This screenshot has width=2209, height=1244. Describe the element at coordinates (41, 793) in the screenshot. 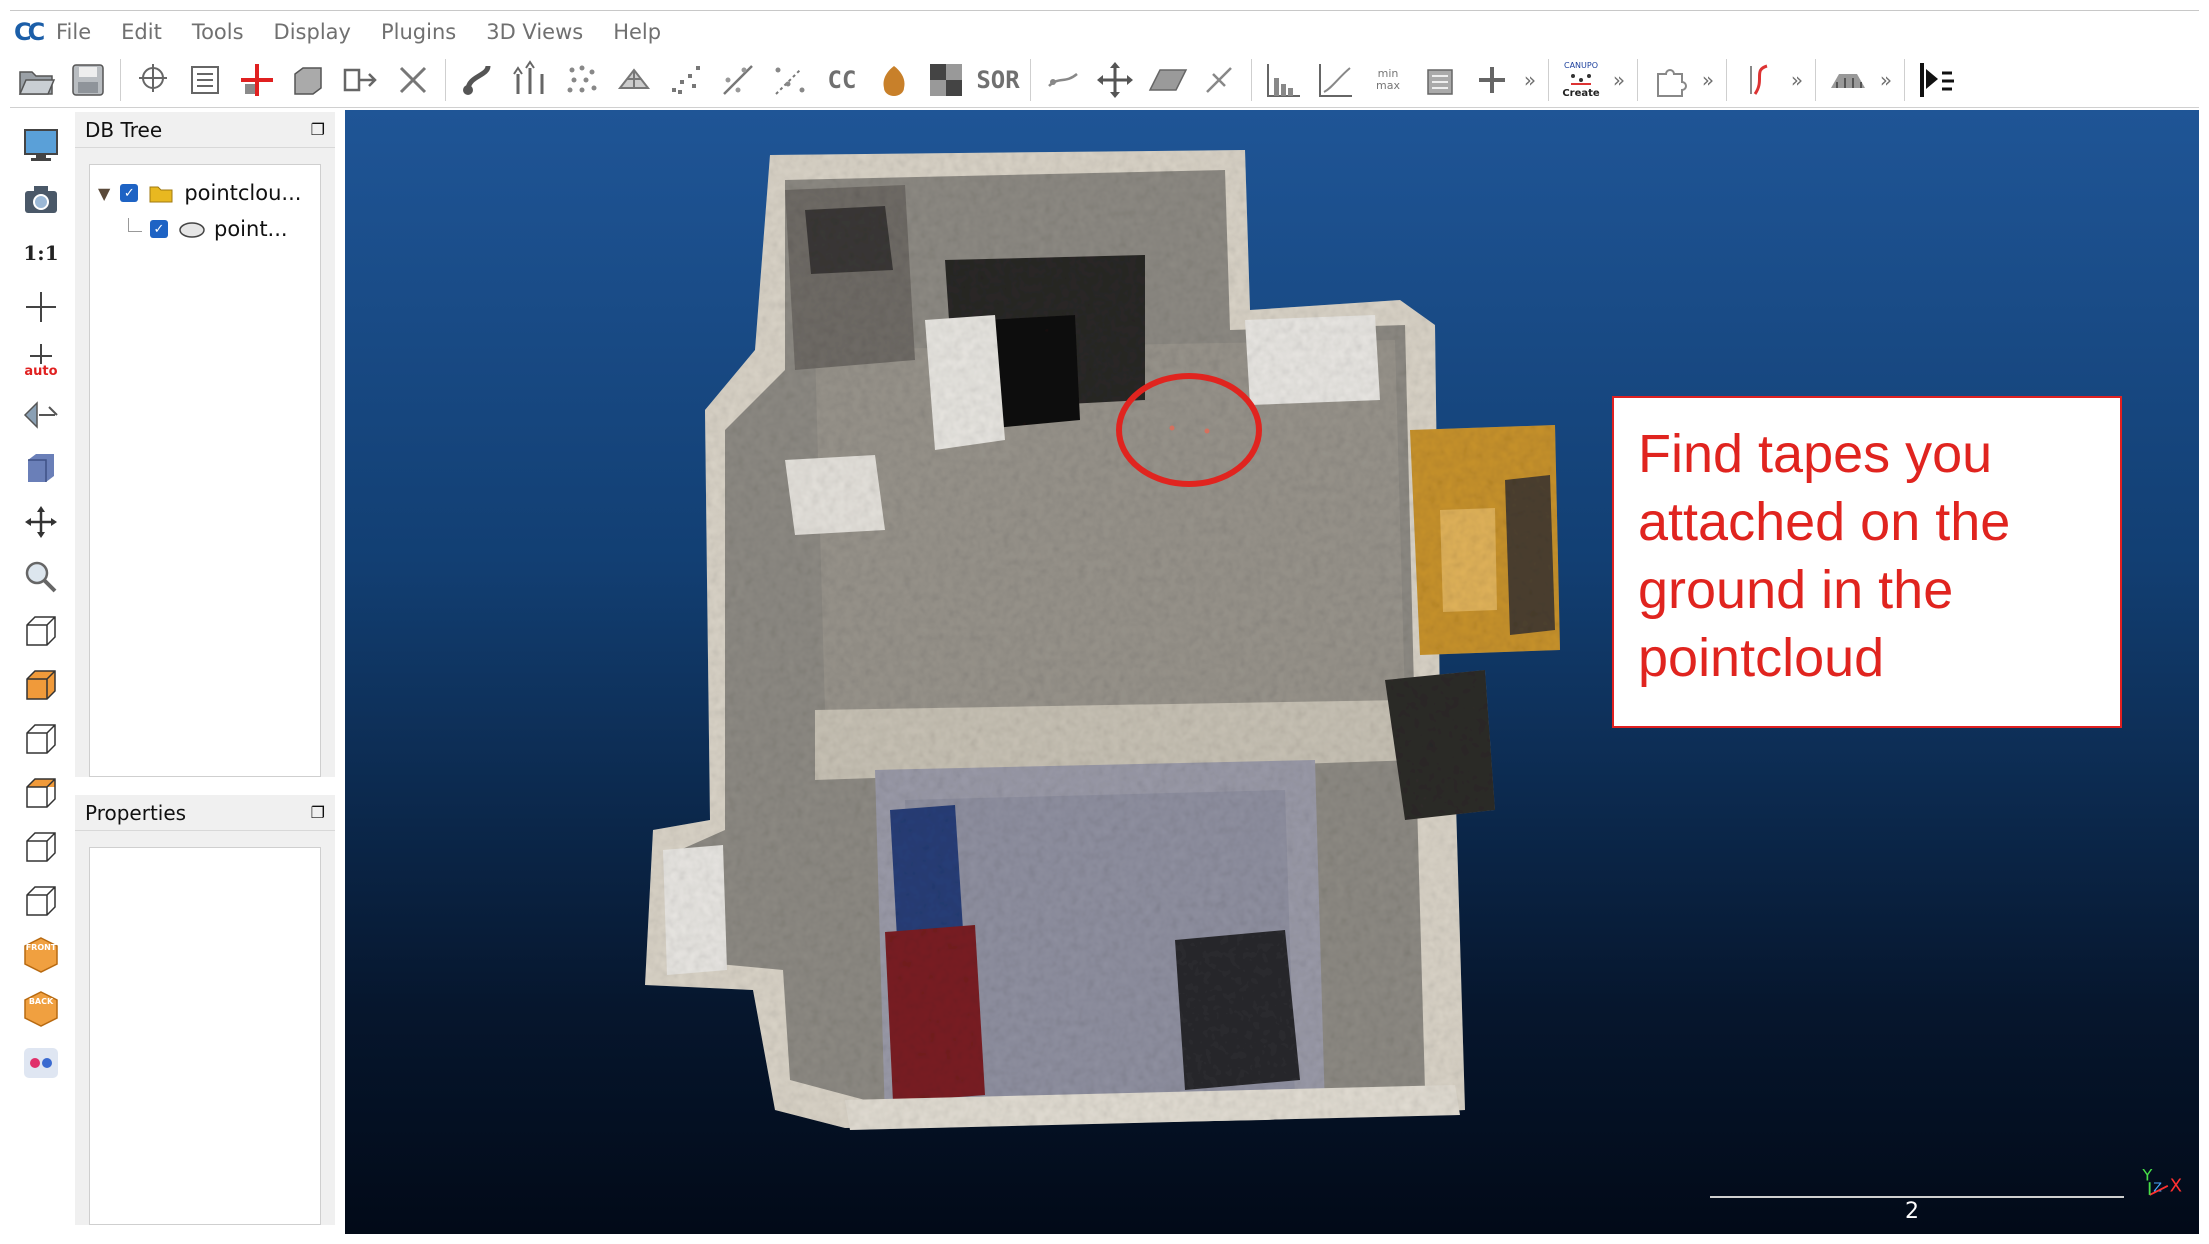

I see `back-view-icon` at that location.